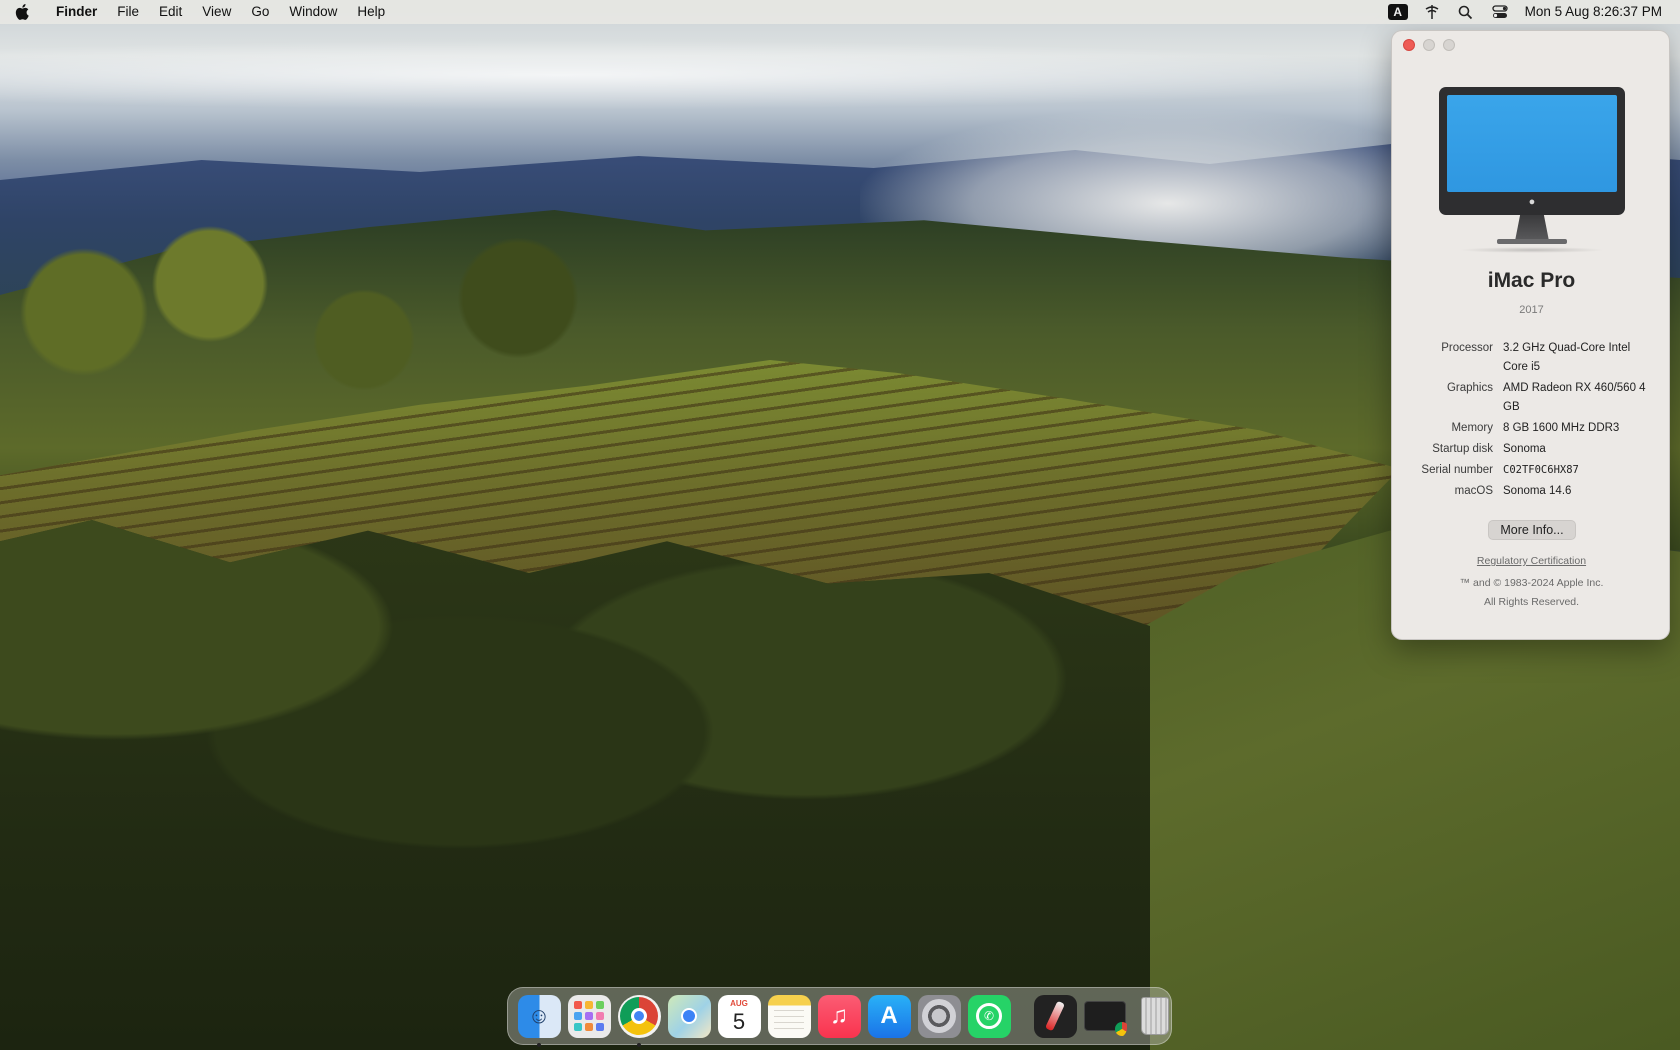 The width and height of the screenshot is (1680, 1050). I want to click on model-year: 2017, so click(1531, 310).